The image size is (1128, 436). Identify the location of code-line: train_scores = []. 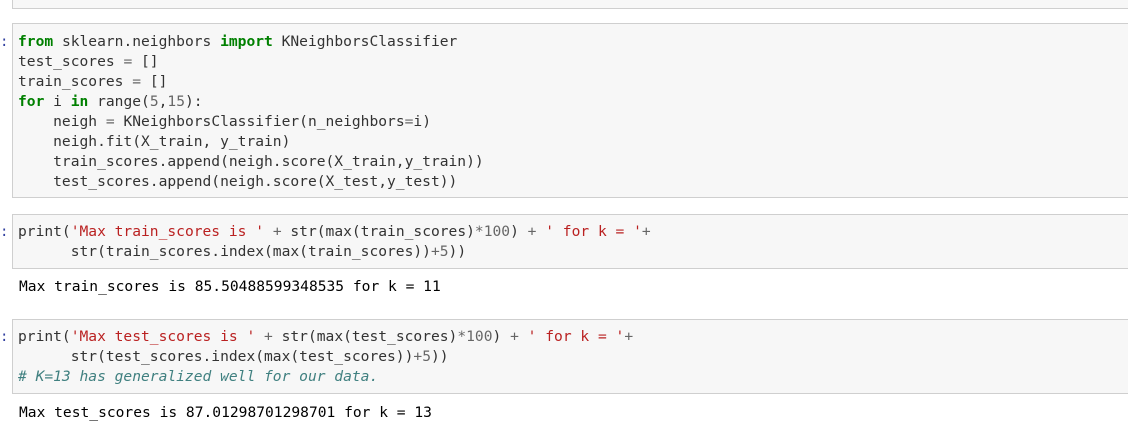
(93, 81).